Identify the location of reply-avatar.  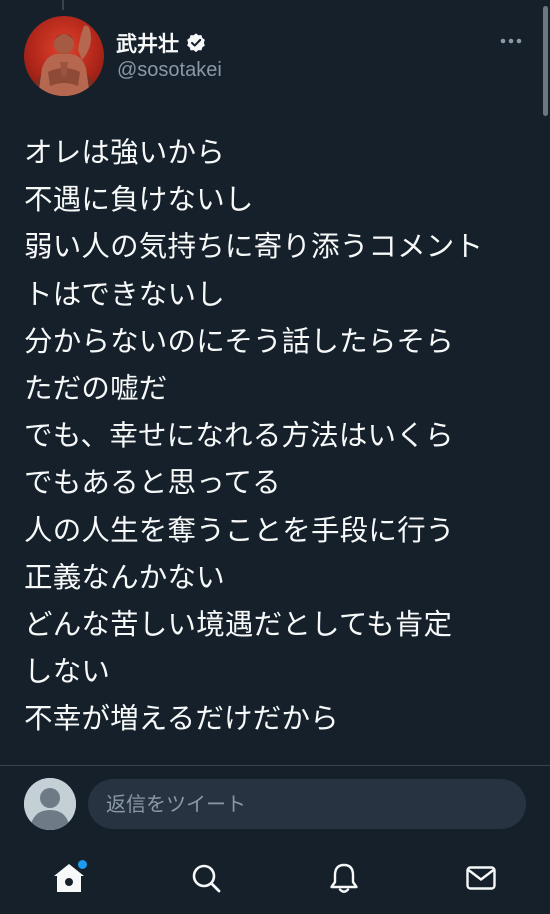
(50, 804).